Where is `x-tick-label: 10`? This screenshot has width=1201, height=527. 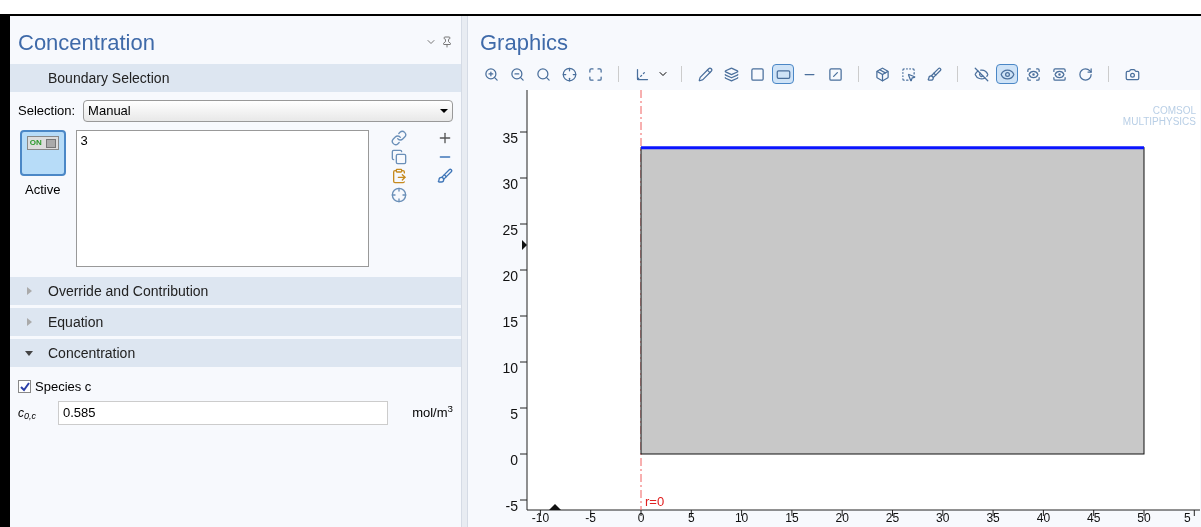
x-tick-label: 10 is located at coordinates (741, 518).